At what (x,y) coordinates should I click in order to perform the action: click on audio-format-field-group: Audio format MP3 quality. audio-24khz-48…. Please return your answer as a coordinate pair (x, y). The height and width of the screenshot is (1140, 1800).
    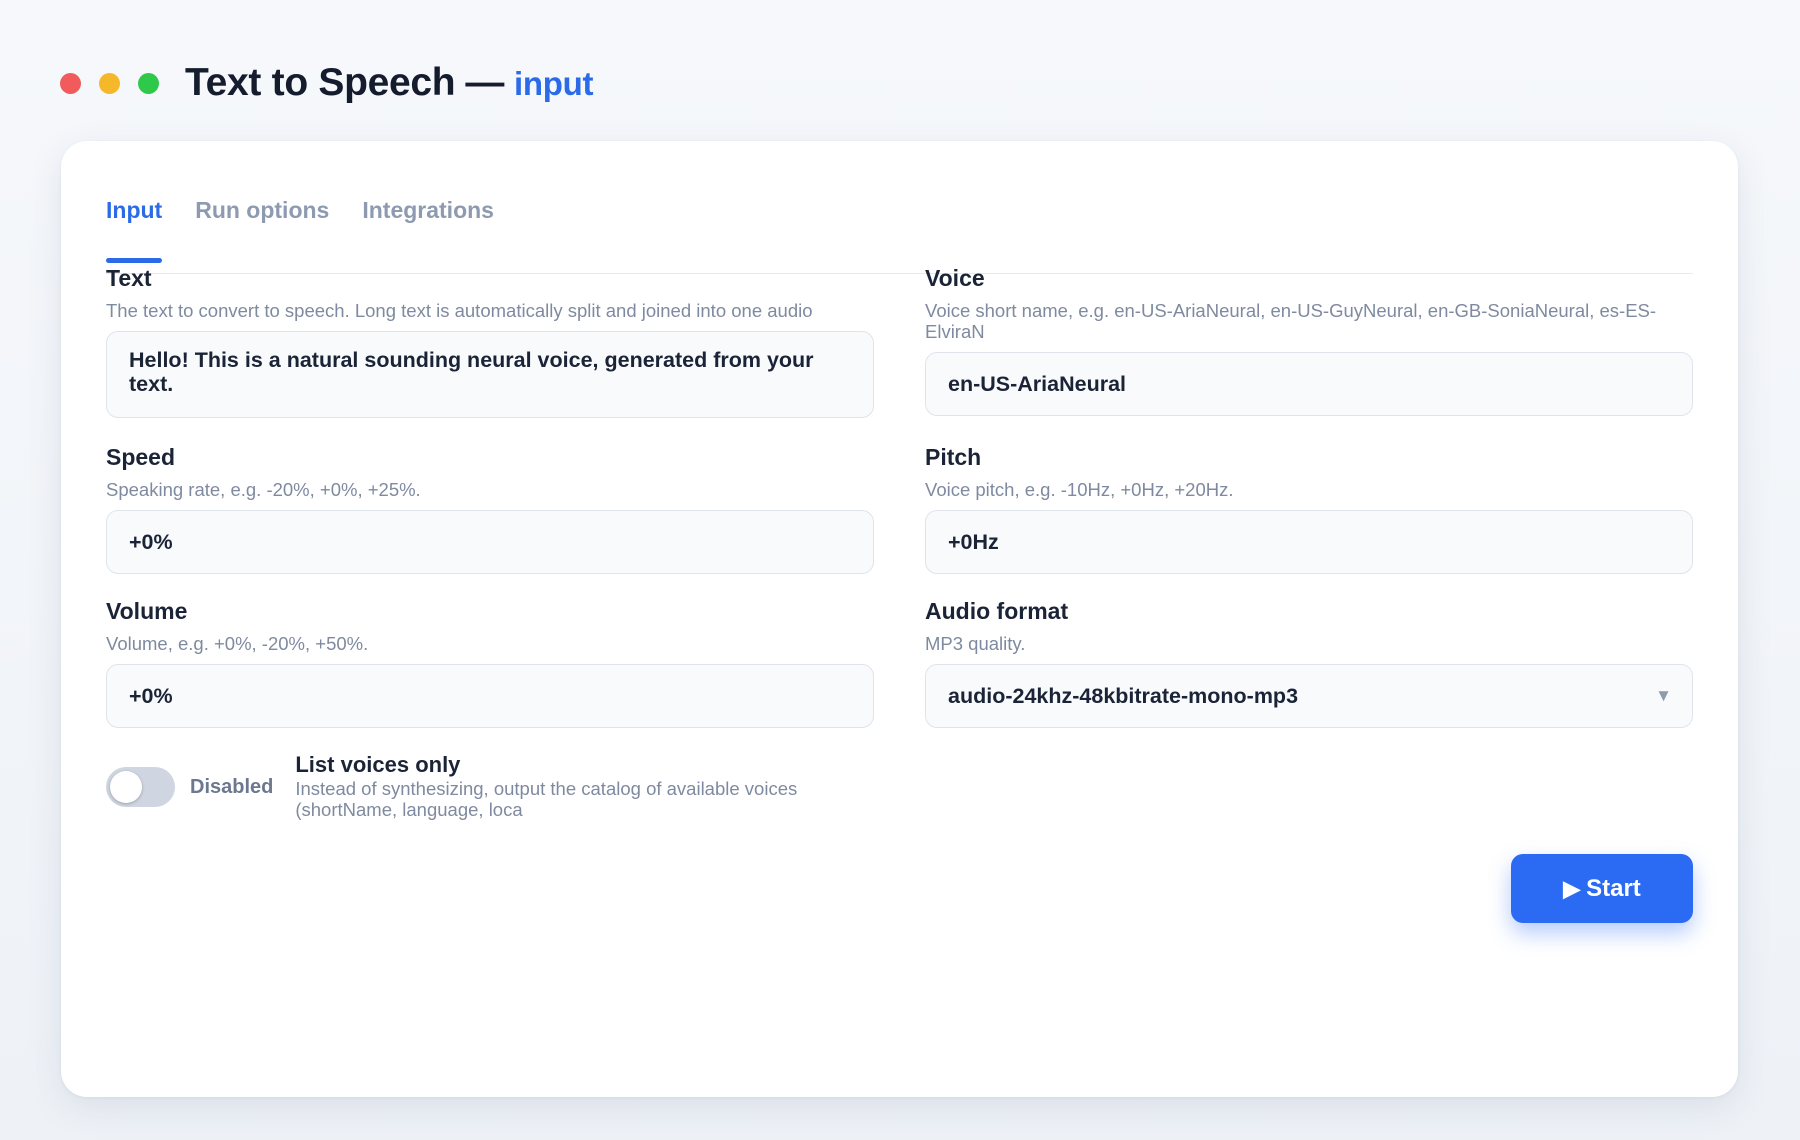
    Looking at the image, I should click on (1309, 662).